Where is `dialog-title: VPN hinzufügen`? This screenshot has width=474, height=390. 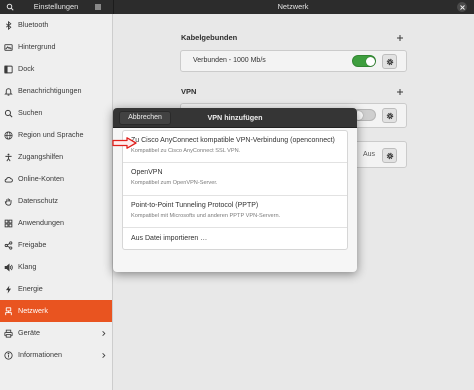
dialog-title: VPN hinzufügen is located at coordinates (235, 117).